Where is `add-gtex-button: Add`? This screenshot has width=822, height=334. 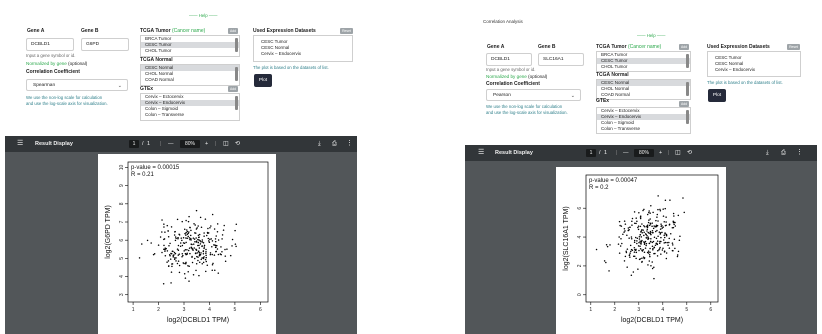 add-gtex-button: Add is located at coordinates (233, 89).